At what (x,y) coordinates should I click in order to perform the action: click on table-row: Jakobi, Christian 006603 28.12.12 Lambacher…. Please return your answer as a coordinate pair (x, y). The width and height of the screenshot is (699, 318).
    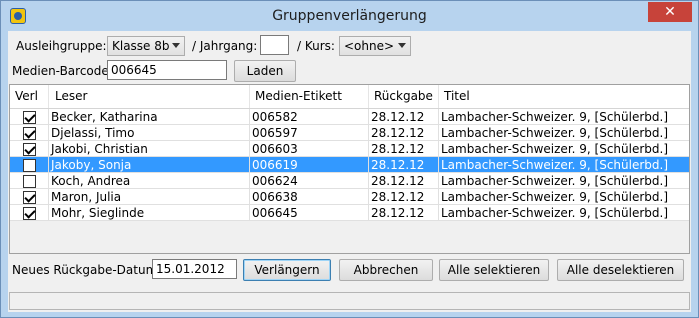
    Looking at the image, I should click on (349, 149).